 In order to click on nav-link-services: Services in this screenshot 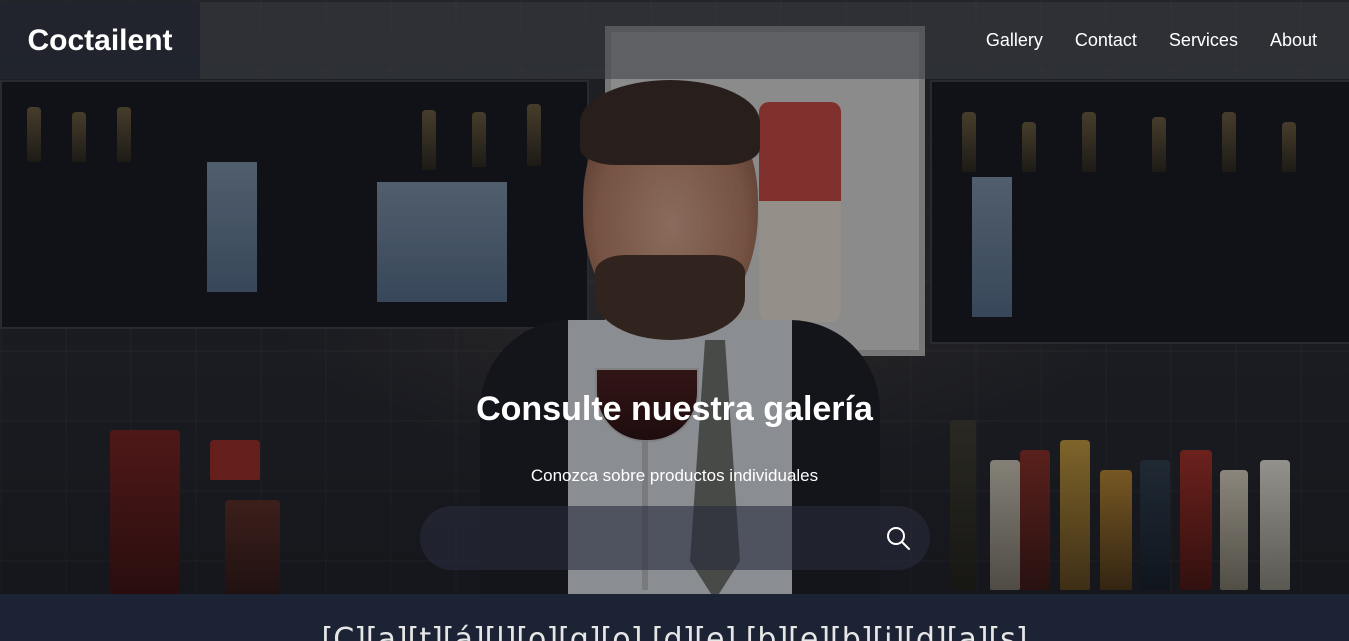, I will do `click(1203, 40)`.